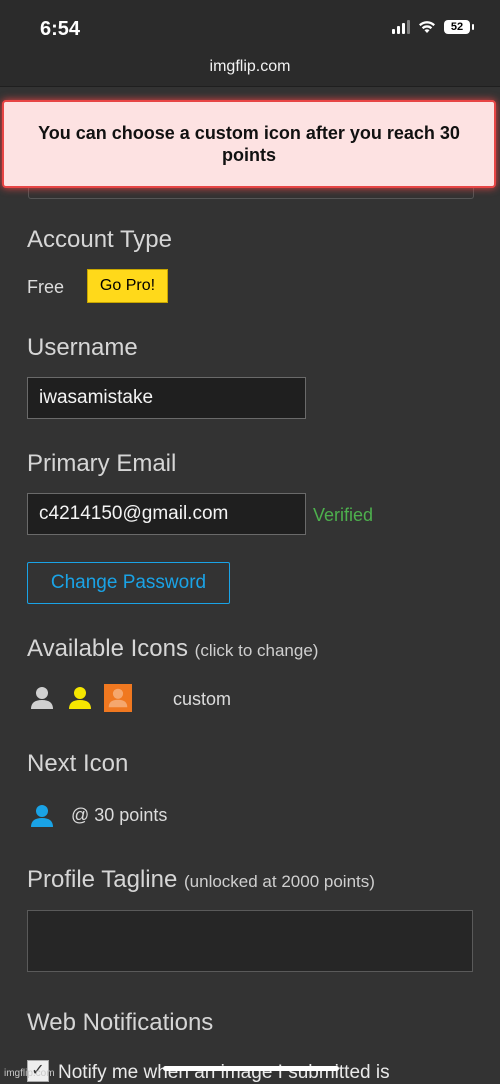 The image size is (500, 1084). I want to click on available-icons-hint: (click to change), so click(256, 650).